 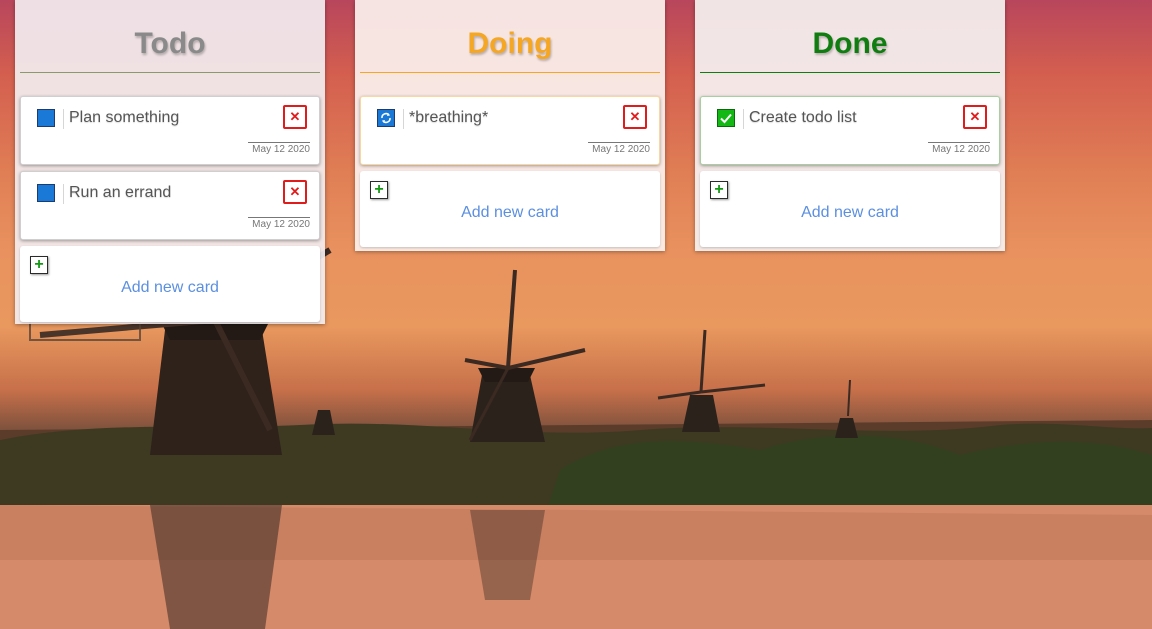 I want to click on column-title: Doing, so click(x=510, y=36).